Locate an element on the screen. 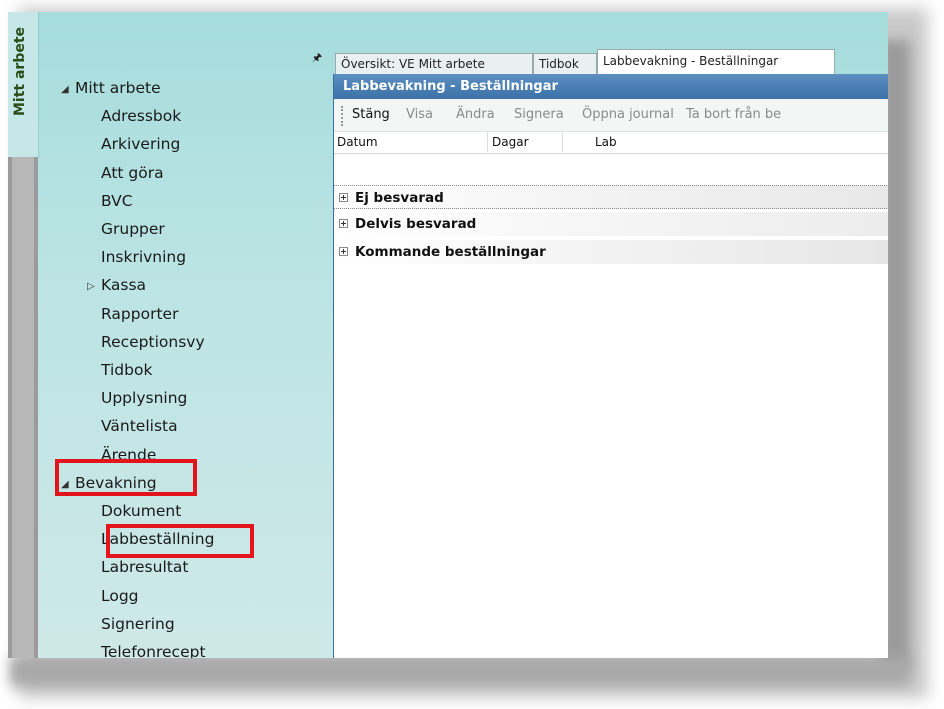  sidebar-item-label: Receptionsvy is located at coordinates (153, 341).